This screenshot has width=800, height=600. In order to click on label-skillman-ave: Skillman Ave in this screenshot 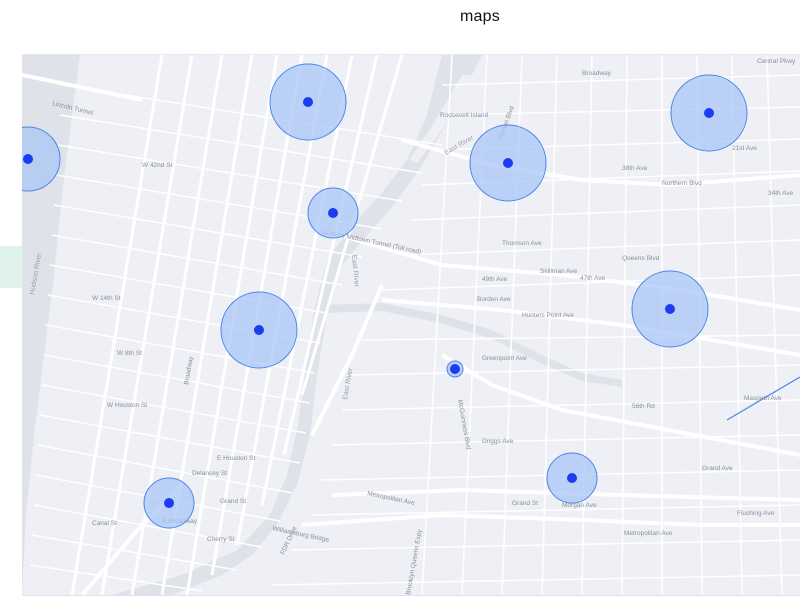, I will do `click(558, 271)`.